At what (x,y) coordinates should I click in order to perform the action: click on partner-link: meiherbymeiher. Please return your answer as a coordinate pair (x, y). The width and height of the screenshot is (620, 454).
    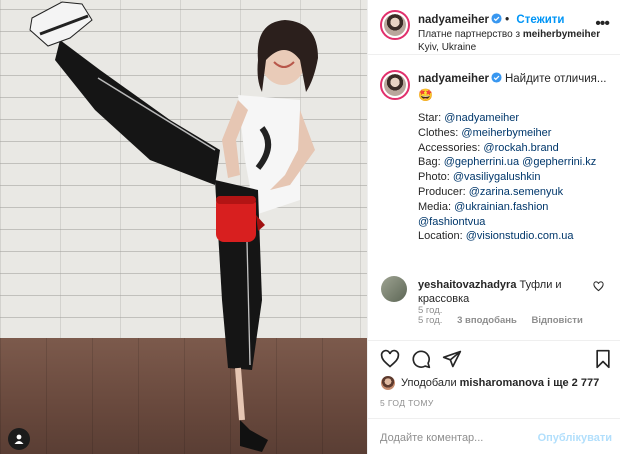
    Looking at the image, I should click on (561, 34).